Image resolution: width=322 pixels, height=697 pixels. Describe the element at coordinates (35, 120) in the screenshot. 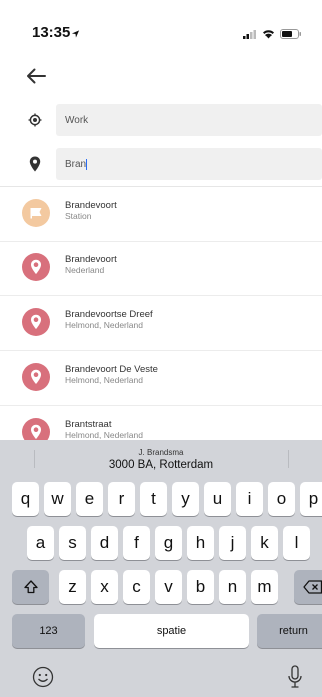

I see `location-target-icon` at that location.